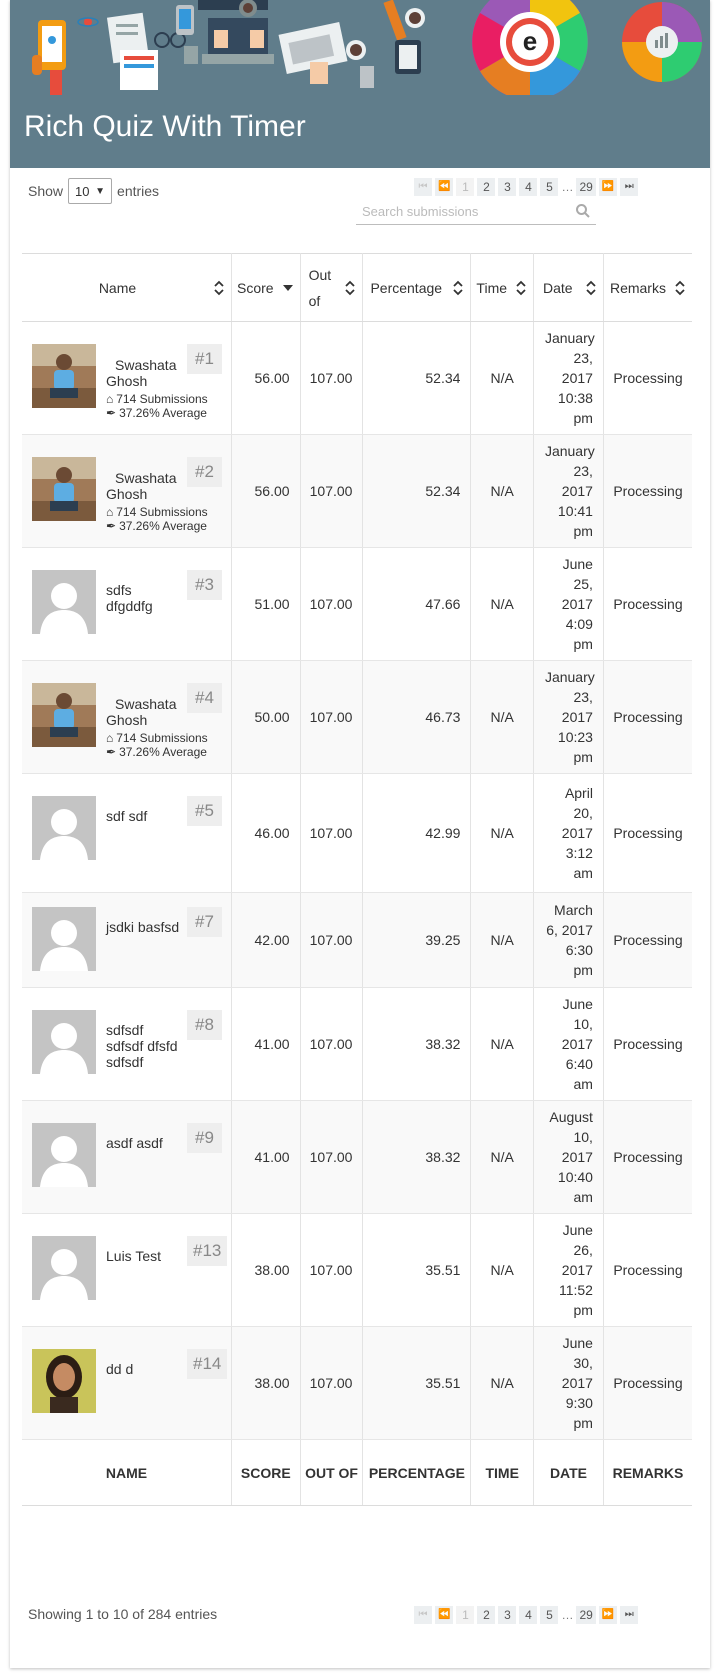 The image size is (716, 1678). Describe the element at coordinates (144, 1369) in the screenshot. I see `user-name: dd d` at that location.